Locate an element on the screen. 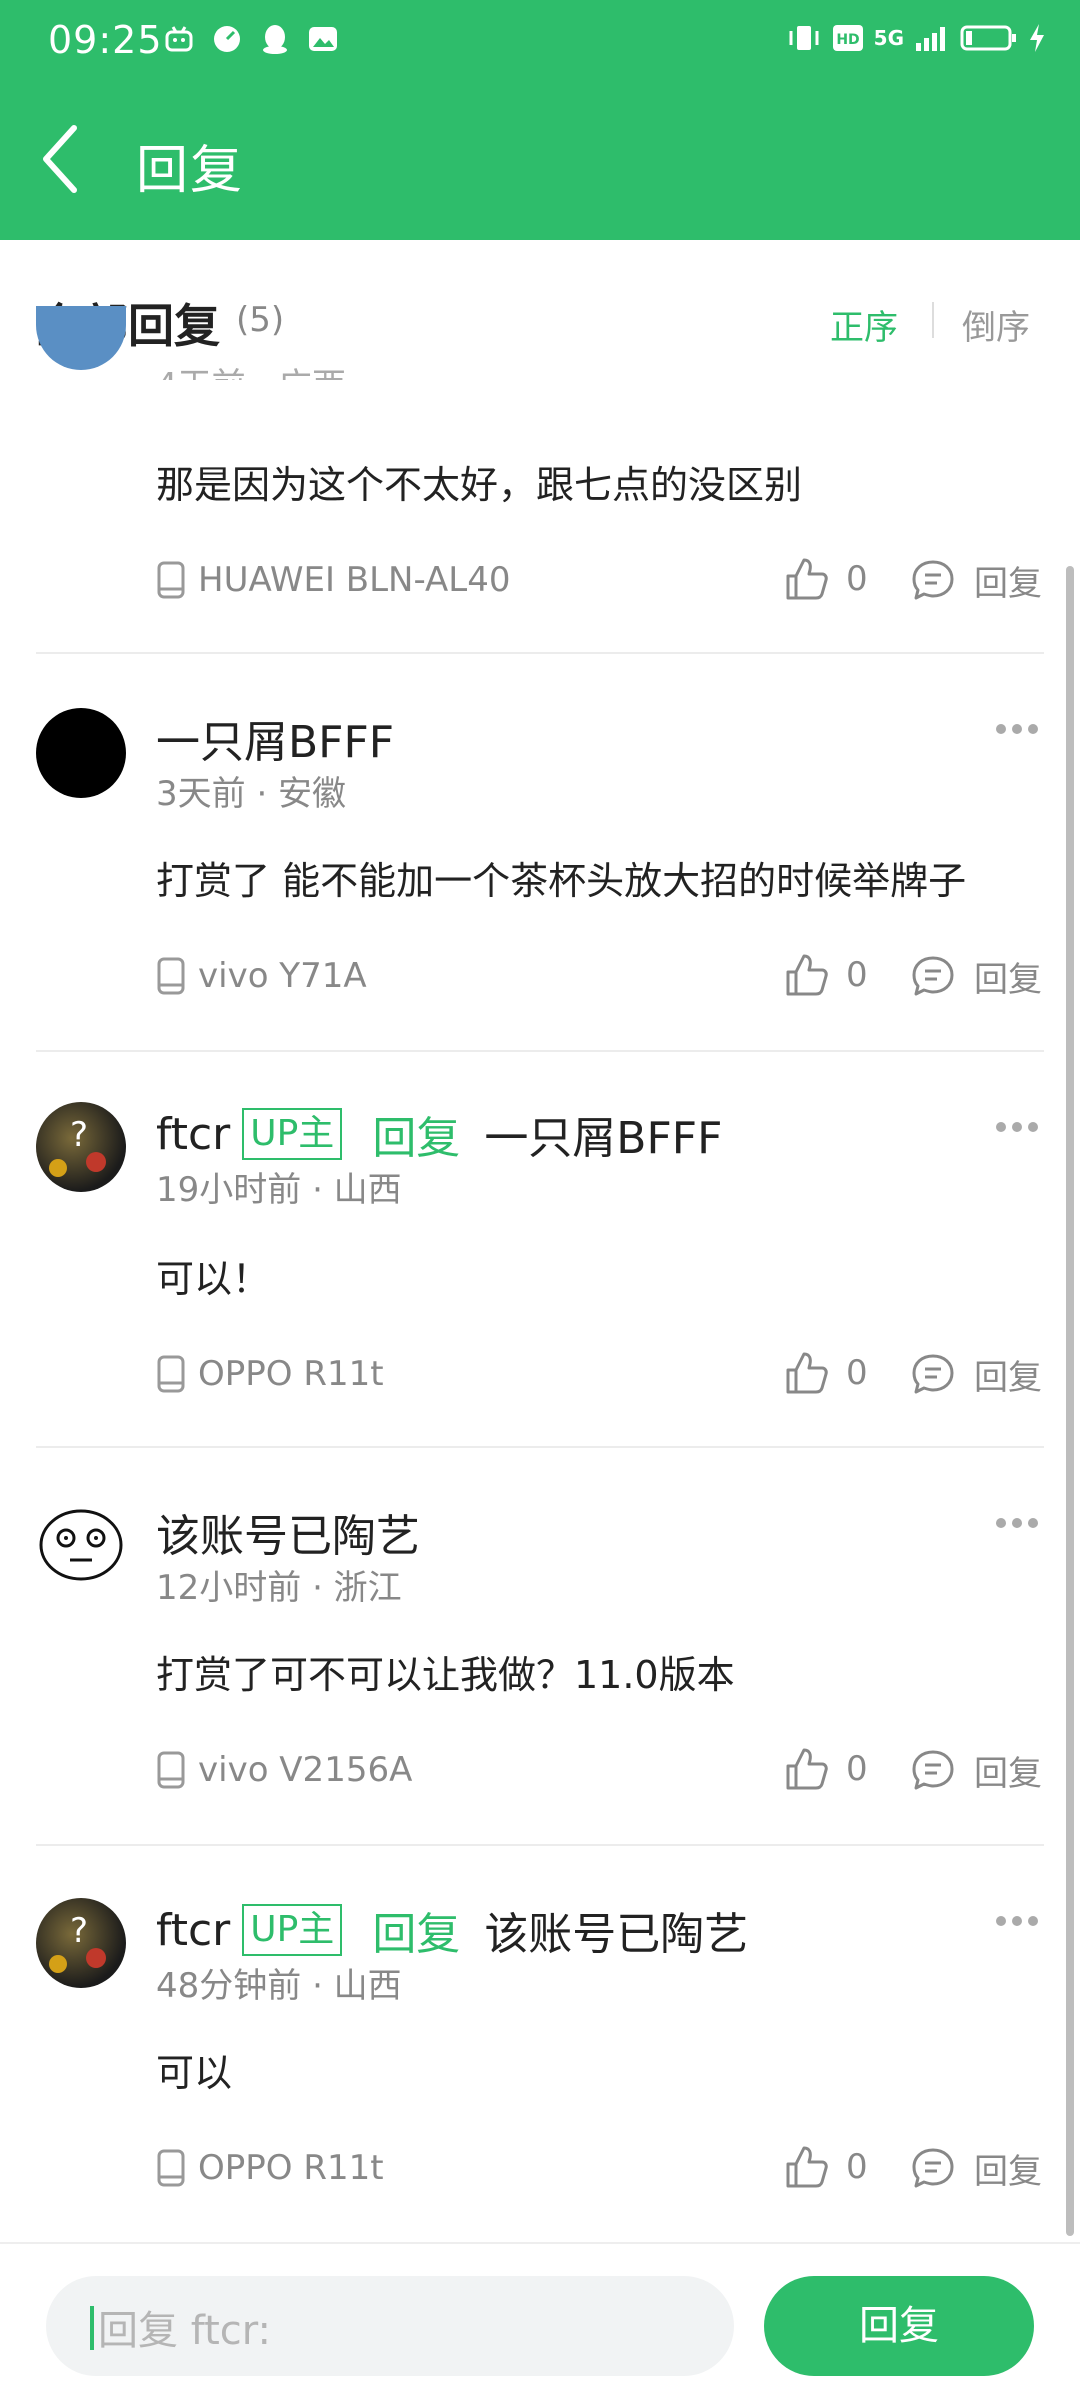  comment-header: 该账号已陶艺 is located at coordinates (288, 1532).